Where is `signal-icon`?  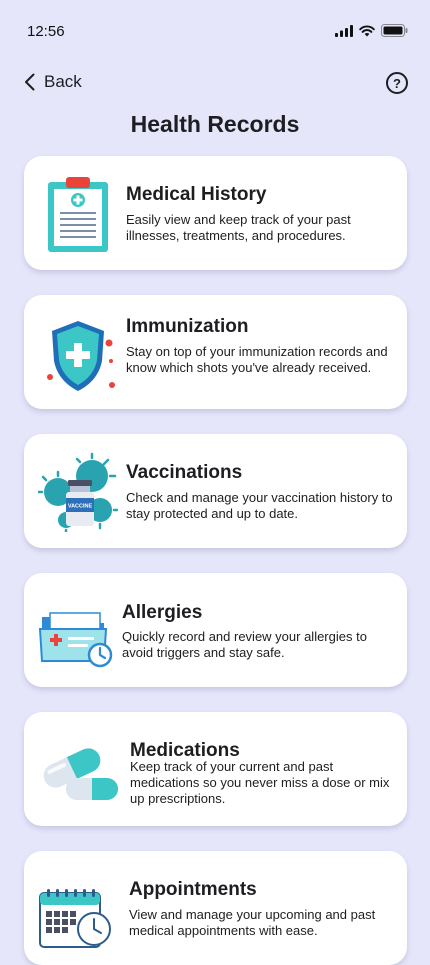 signal-icon is located at coordinates (344, 30).